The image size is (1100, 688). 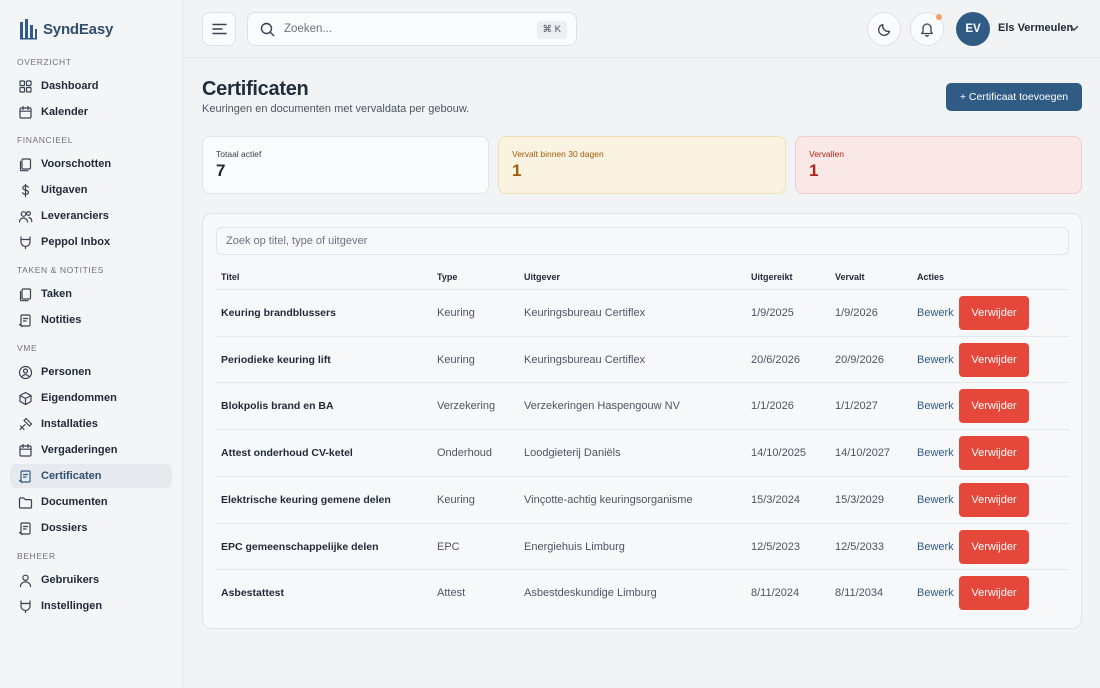 What do you see at coordinates (412, 29) in the screenshot?
I see `search-box: Zoeken... ⌘ K` at bounding box center [412, 29].